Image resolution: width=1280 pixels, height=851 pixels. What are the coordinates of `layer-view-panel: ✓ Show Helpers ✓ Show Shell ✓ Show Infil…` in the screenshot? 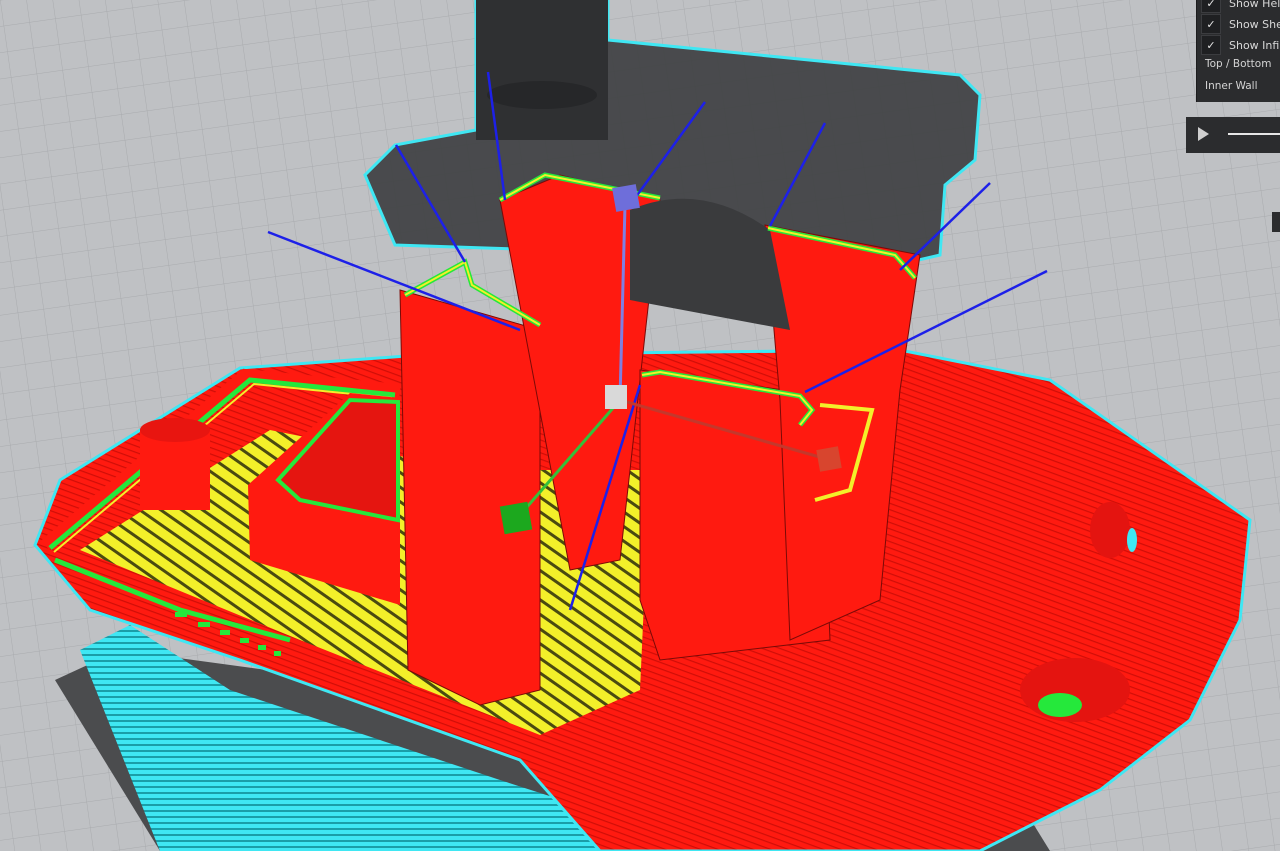 It's located at (1238, 51).